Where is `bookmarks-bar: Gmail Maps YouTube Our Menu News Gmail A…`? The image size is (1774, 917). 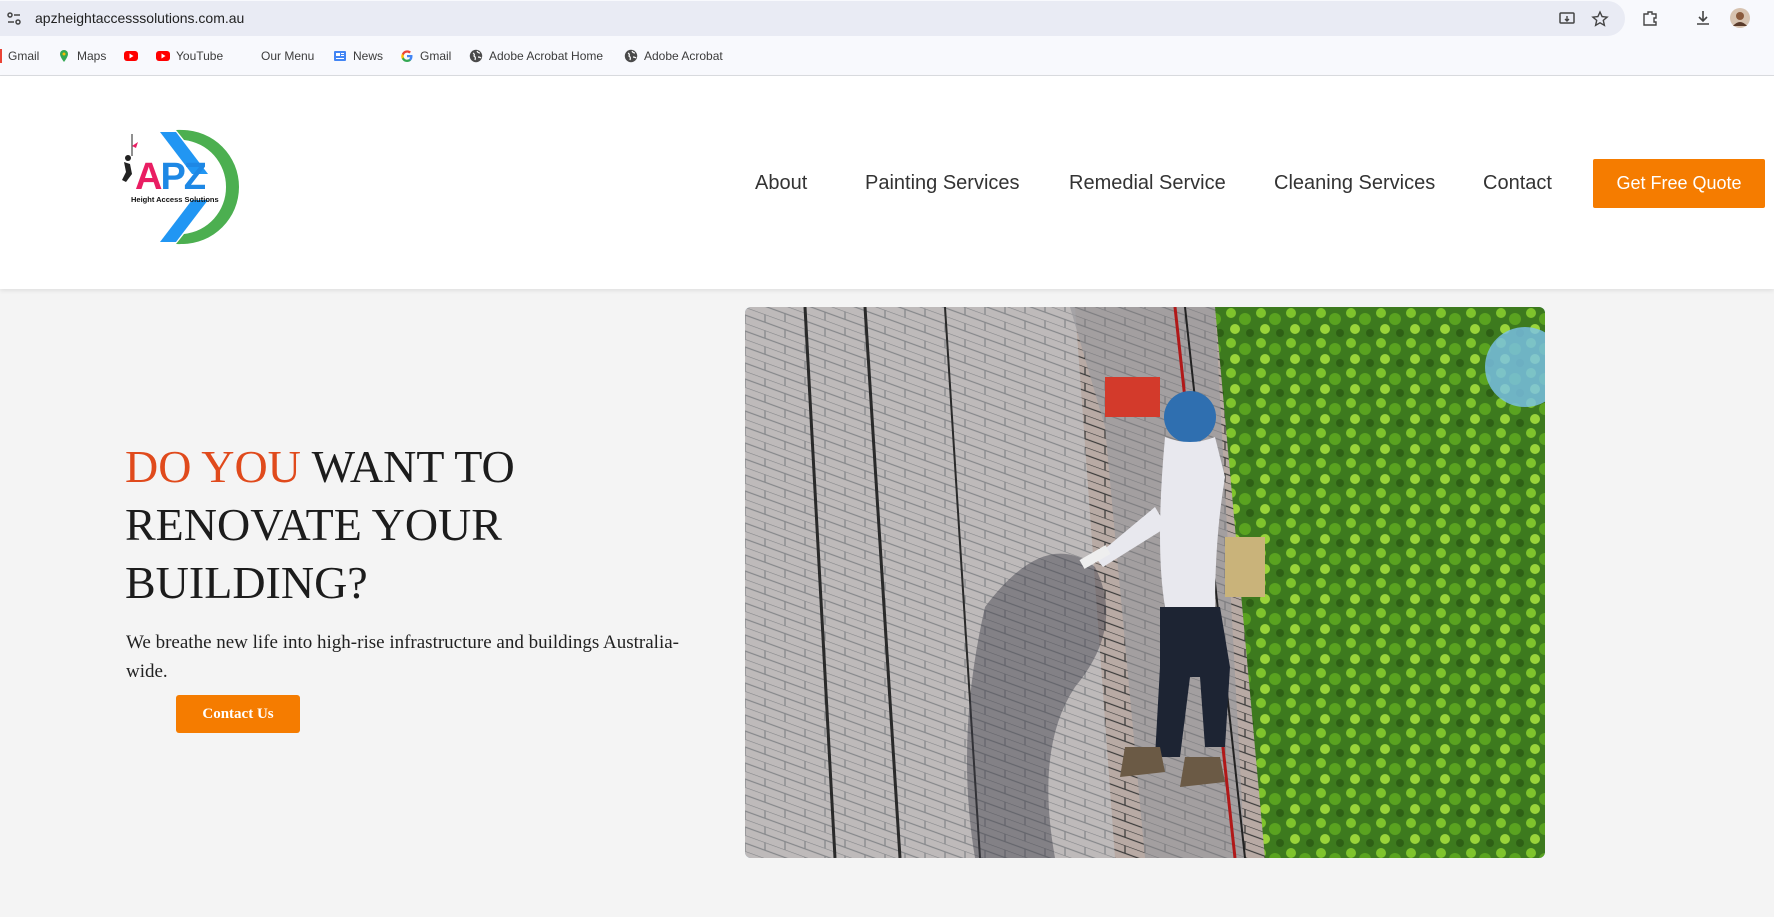
bookmarks-bar: Gmail Maps YouTube Our Menu News Gmail A… is located at coordinates (887, 57).